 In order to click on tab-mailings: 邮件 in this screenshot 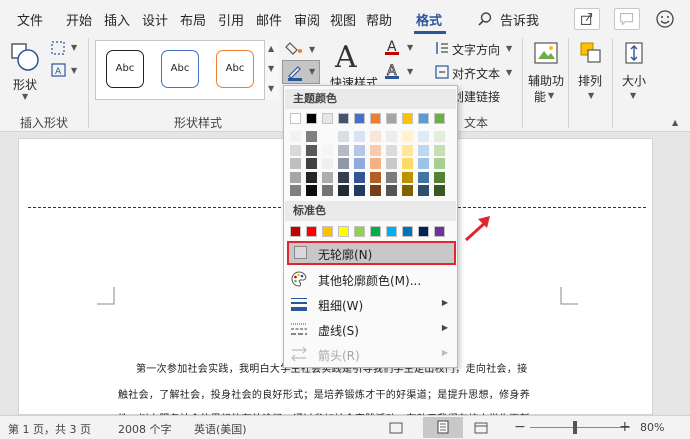, I will do `click(269, 19)`.